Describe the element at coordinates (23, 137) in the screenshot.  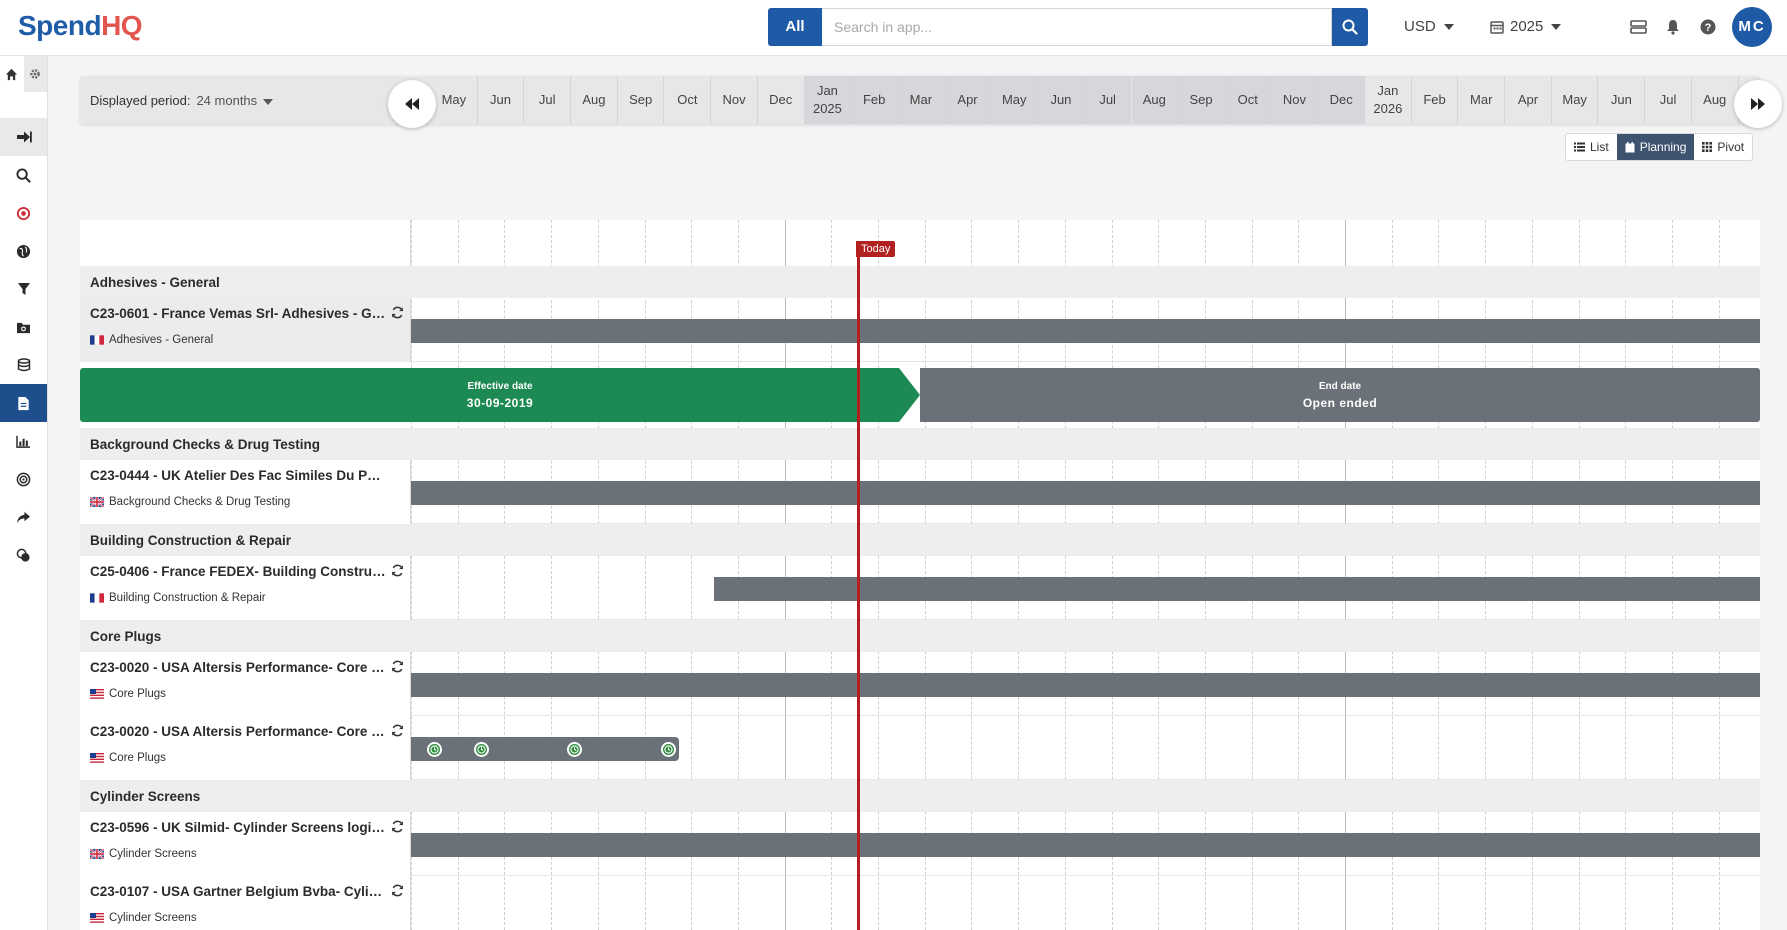
I see `expand-sidebar-icon` at that location.